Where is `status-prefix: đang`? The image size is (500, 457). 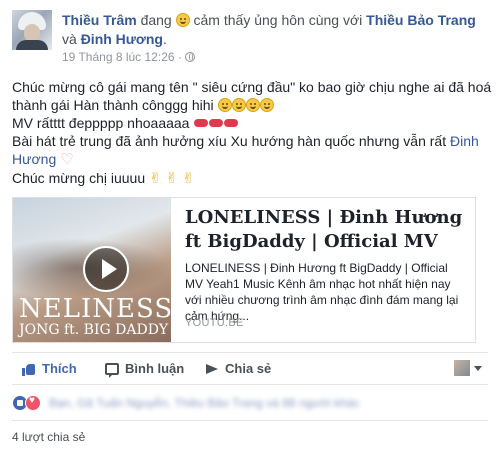 status-prefix: đang is located at coordinates (156, 20).